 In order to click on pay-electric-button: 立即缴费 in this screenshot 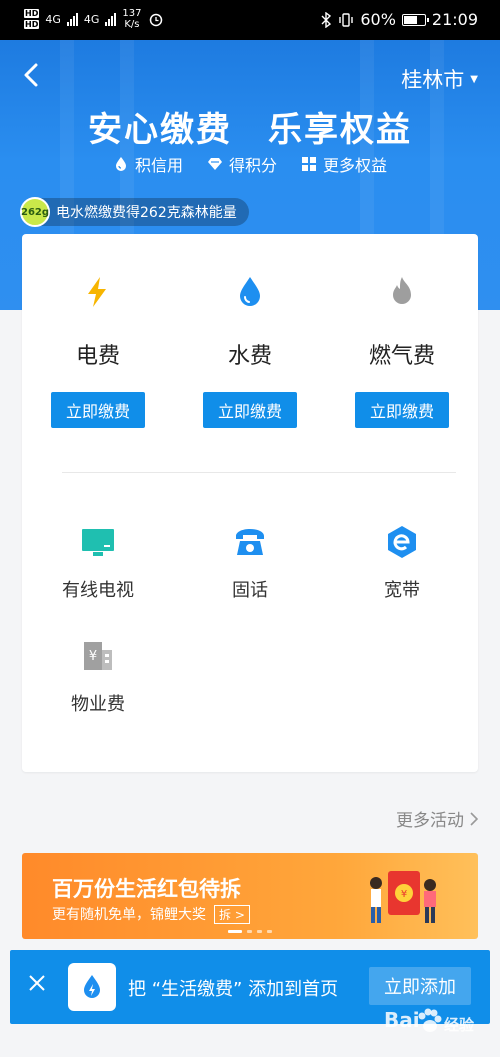, I will do `click(98, 410)`.